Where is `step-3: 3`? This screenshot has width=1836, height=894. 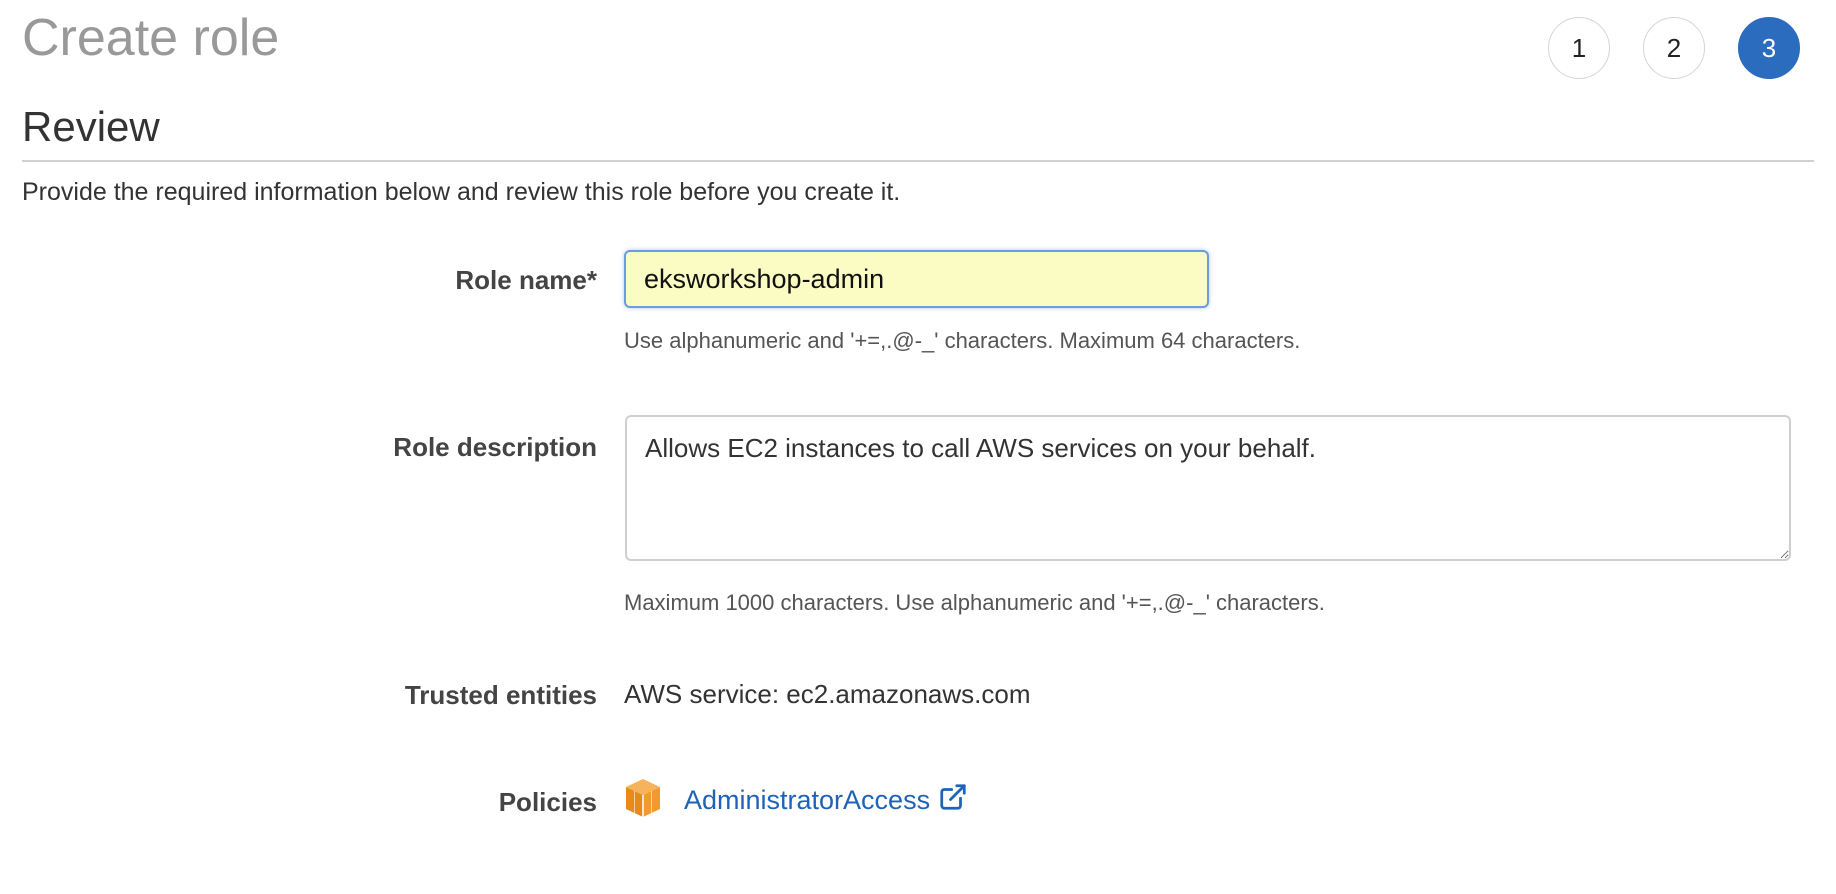
step-3: 3 is located at coordinates (1769, 48).